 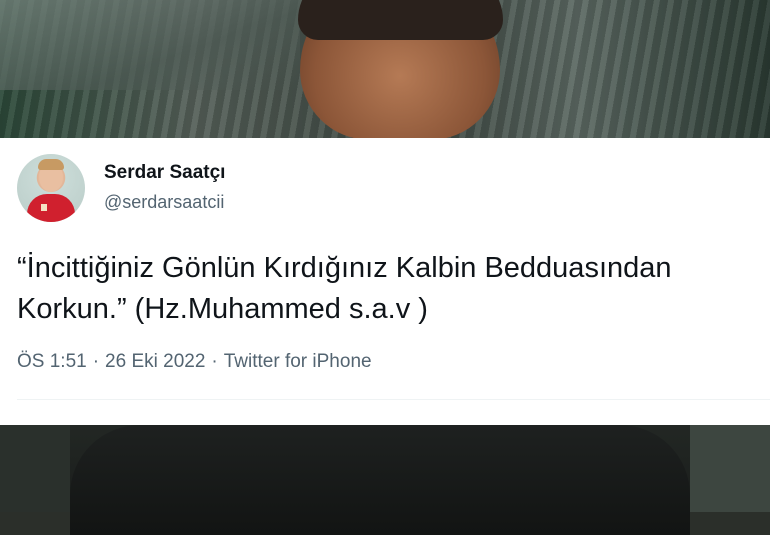 What do you see at coordinates (393, 399) in the screenshot?
I see `divider` at bounding box center [393, 399].